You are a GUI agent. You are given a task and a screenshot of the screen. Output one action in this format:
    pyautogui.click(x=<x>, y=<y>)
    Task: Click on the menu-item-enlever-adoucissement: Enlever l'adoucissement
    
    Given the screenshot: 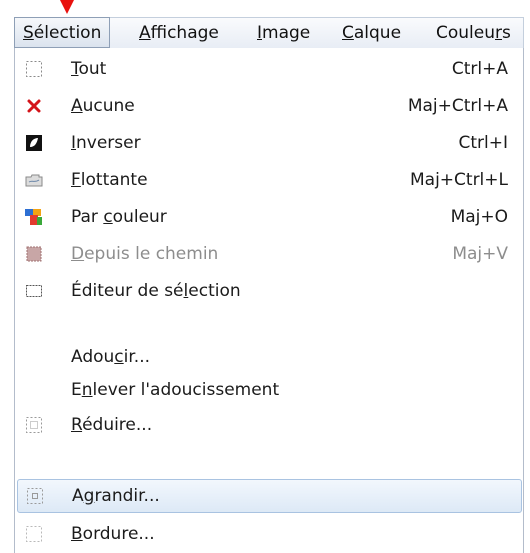 What is the action you would take?
    pyautogui.click(x=269, y=390)
    